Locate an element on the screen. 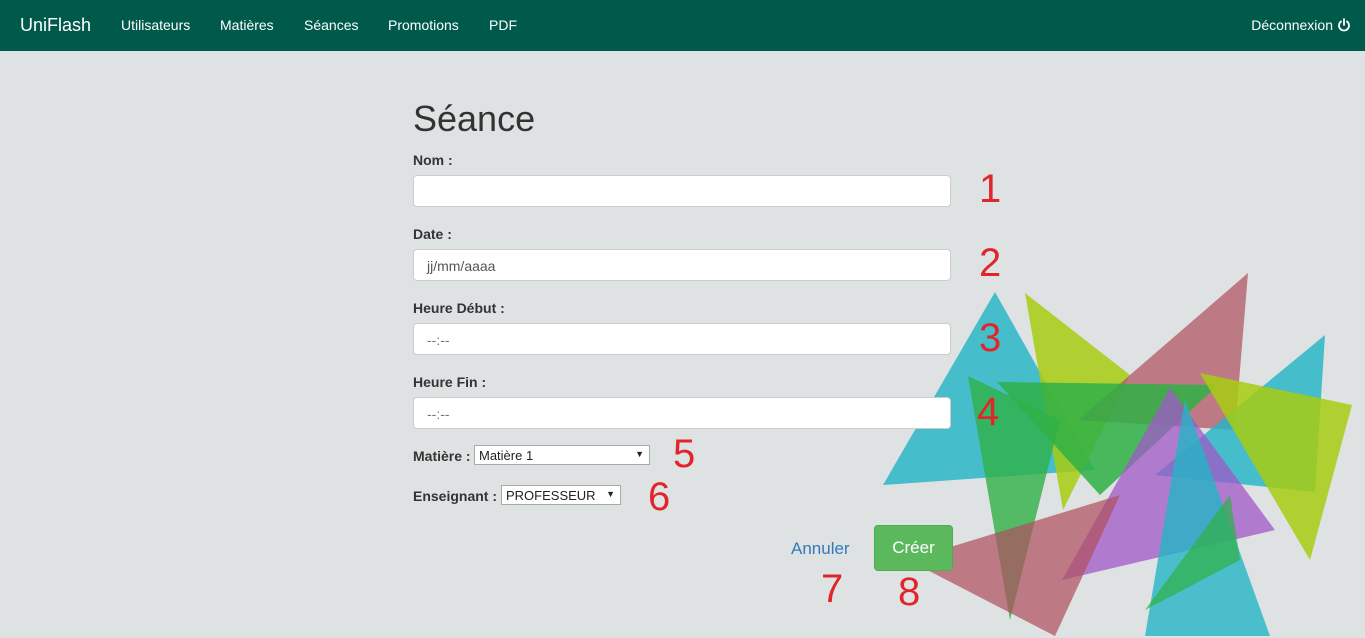 The image size is (1365, 638). enseignant-label: Enseignant : is located at coordinates (455, 496).